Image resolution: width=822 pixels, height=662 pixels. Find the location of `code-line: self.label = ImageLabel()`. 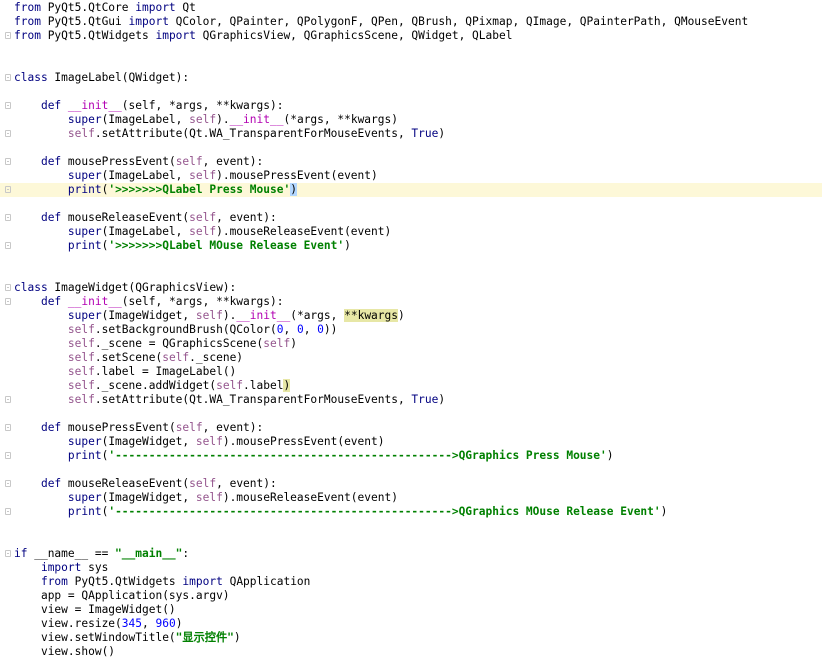

code-line: self.label = ImageLabel() is located at coordinates (411, 372).